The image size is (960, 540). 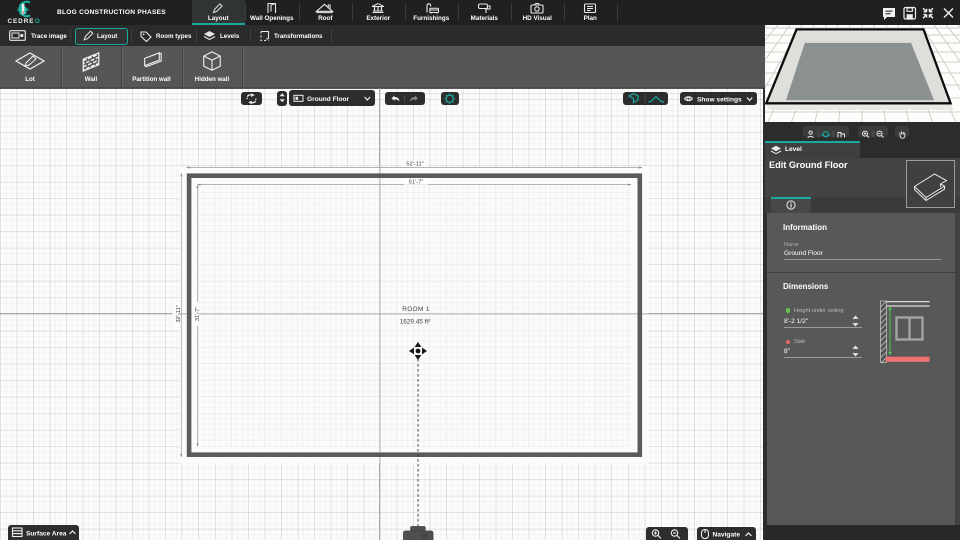 I want to click on svg-text: 31'-7", so click(x=198, y=314).